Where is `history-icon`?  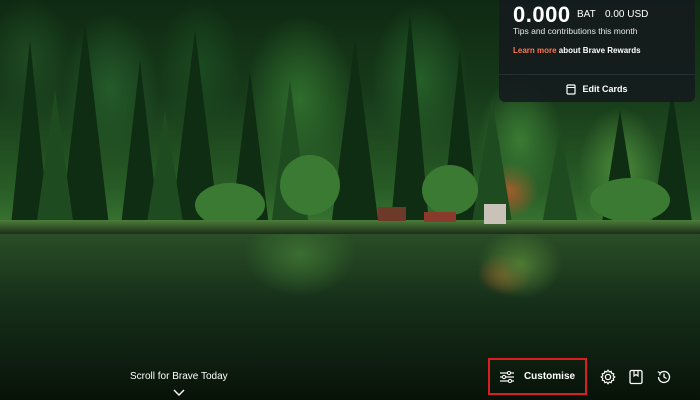
history-icon is located at coordinates (664, 377).